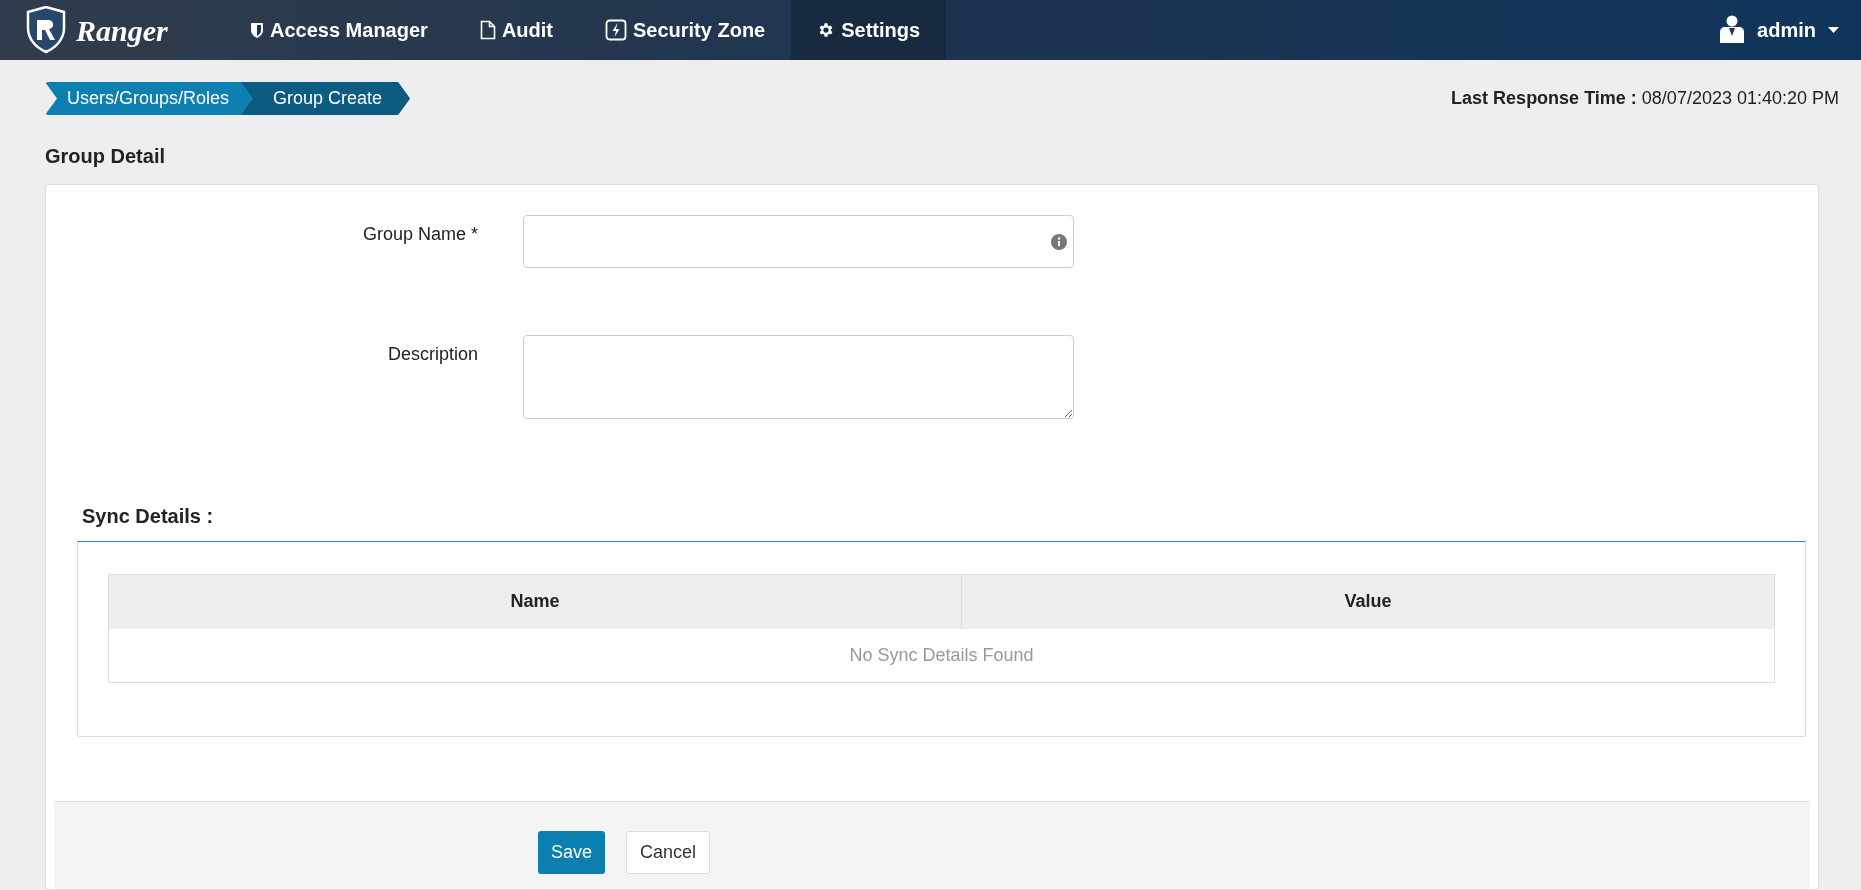  What do you see at coordinates (941, 655) in the screenshot?
I see `empty-message: No Sync Details Found` at bounding box center [941, 655].